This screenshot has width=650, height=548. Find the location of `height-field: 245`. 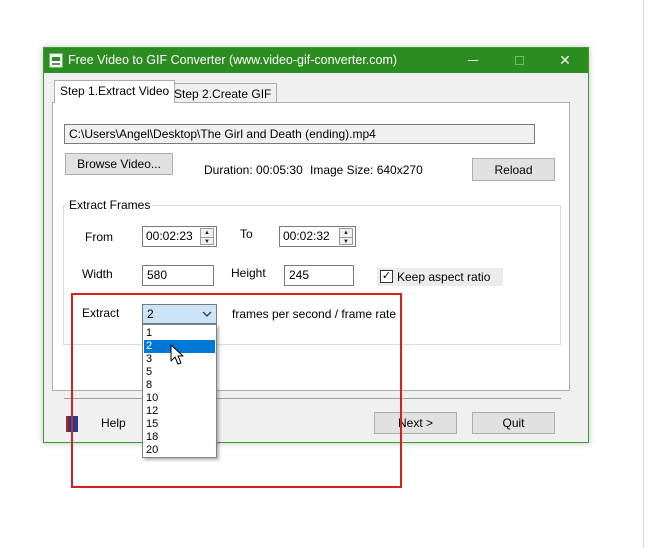

height-field: 245 is located at coordinates (319, 275).